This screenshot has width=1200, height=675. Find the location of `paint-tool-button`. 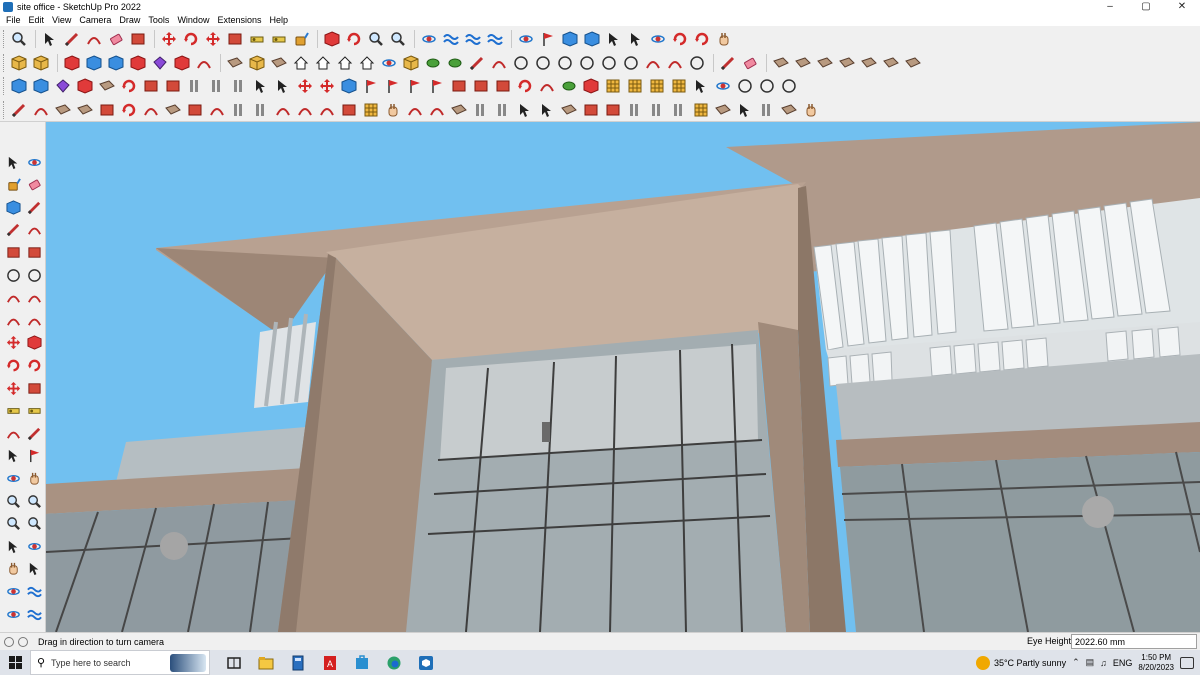

paint-tool-button is located at coordinates (13, 185).